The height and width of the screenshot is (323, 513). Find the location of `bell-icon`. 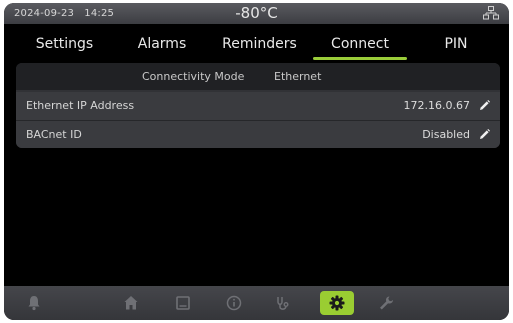

bell-icon is located at coordinates (34, 303).